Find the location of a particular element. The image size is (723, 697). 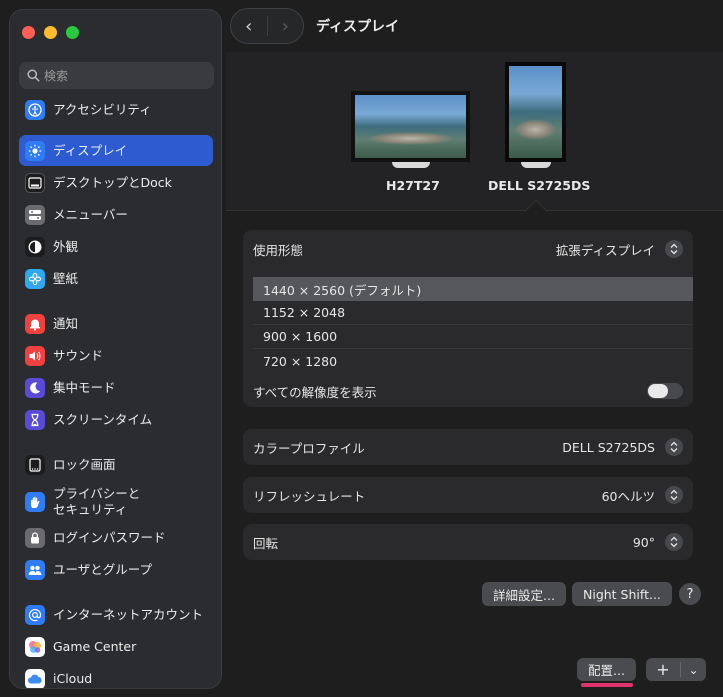

menubar-icon is located at coordinates (35, 214).